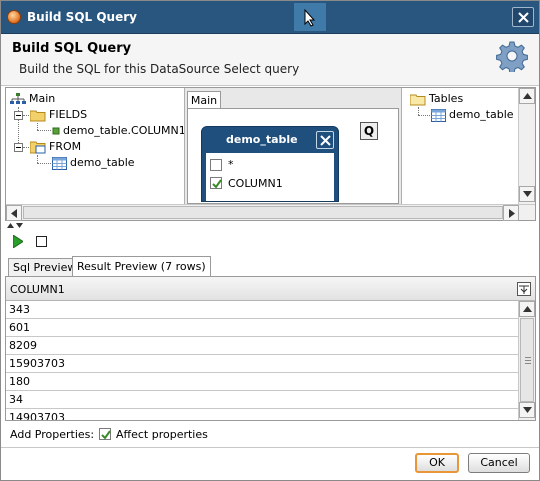 Image resolution: width=540 pixels, height=481 pixels. I want to click on tab-result-preview: Result Preview (7 rows), so click(141, 266).